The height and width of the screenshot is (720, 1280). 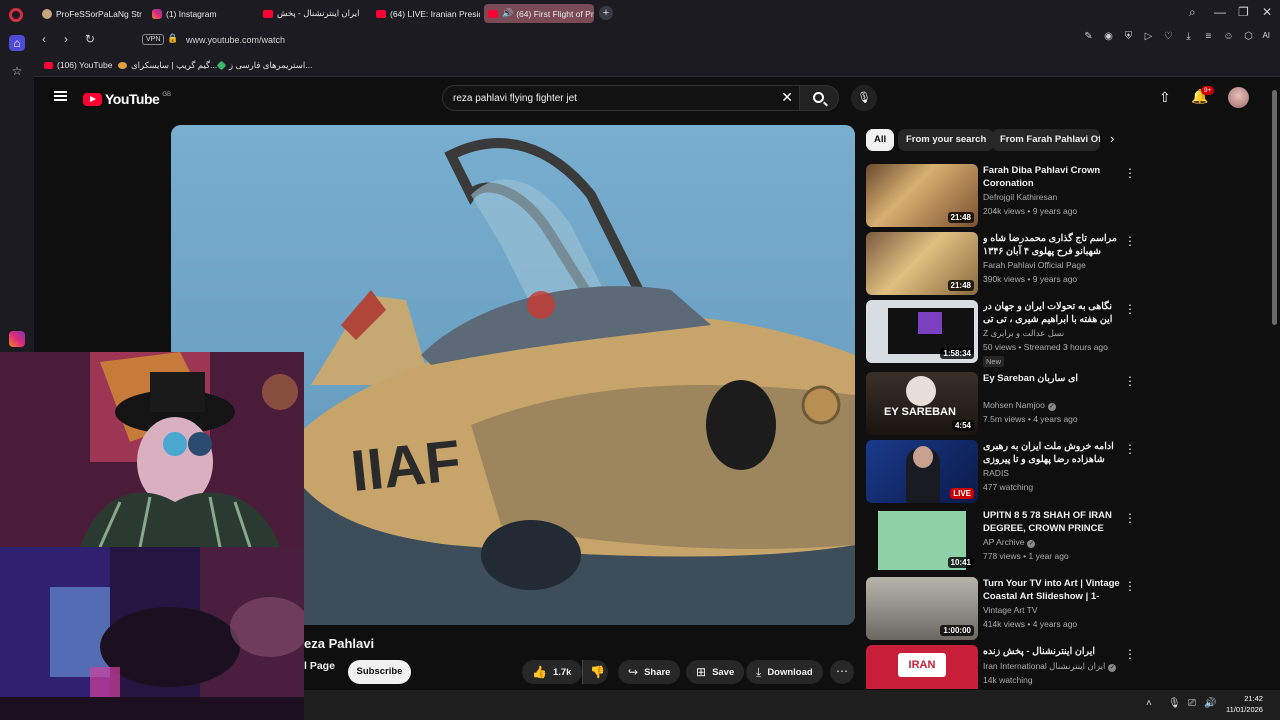 What do you see at coordinates (127, 99) in the screenshot?
I see `youtube-logo: YouTube GB` at bounding box center [127, 99].